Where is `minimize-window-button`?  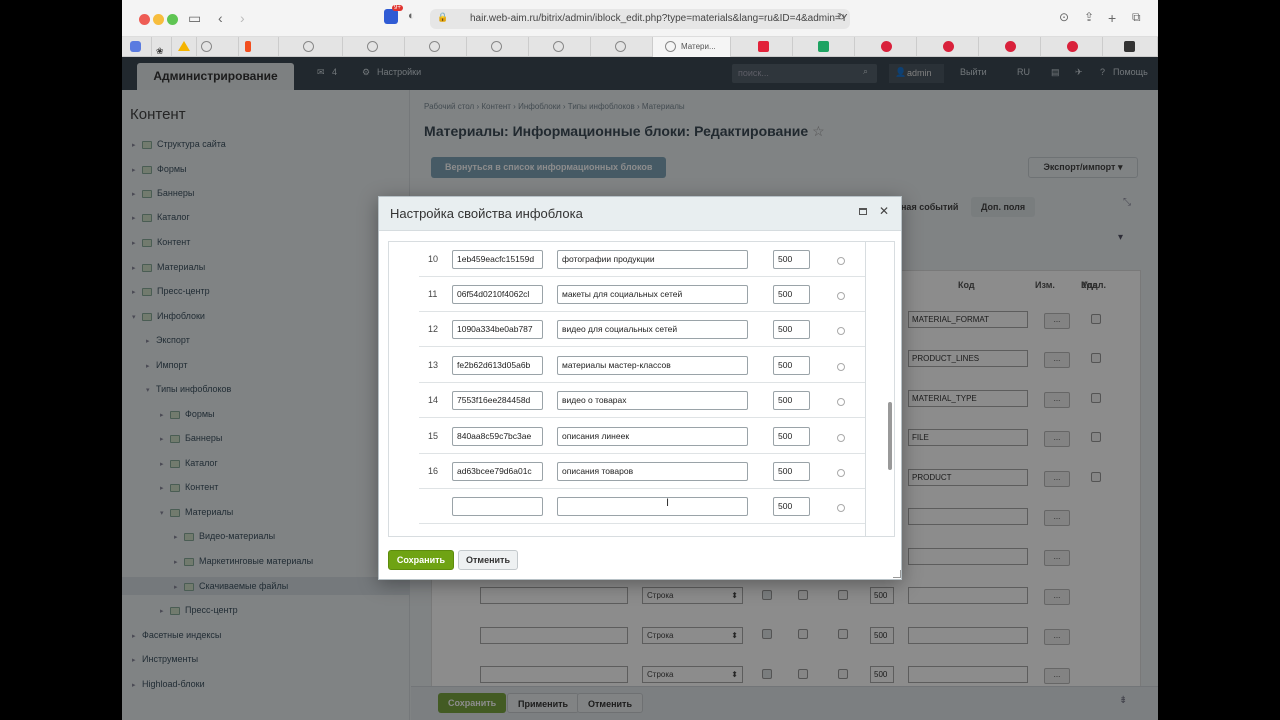 minimize-window-button is located at coordinates (158, 19).